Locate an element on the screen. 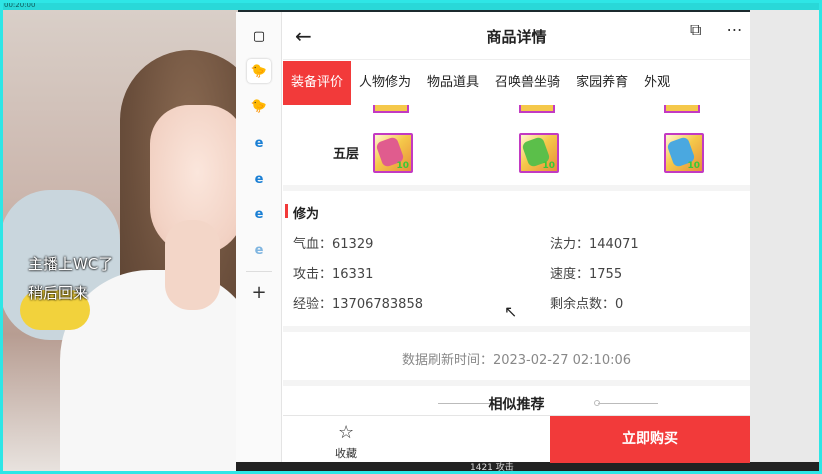 This screenshot has height=474, width=822. page-header: ← 商品详情 is located at coordinates (516, 36).